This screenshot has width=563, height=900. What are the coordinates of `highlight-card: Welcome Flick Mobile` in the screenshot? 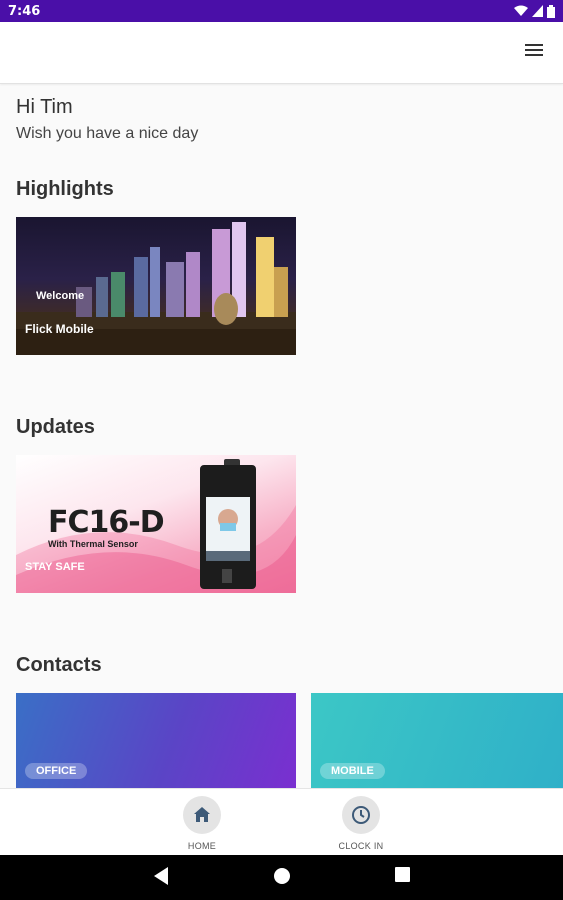 It's located at (156, 286).